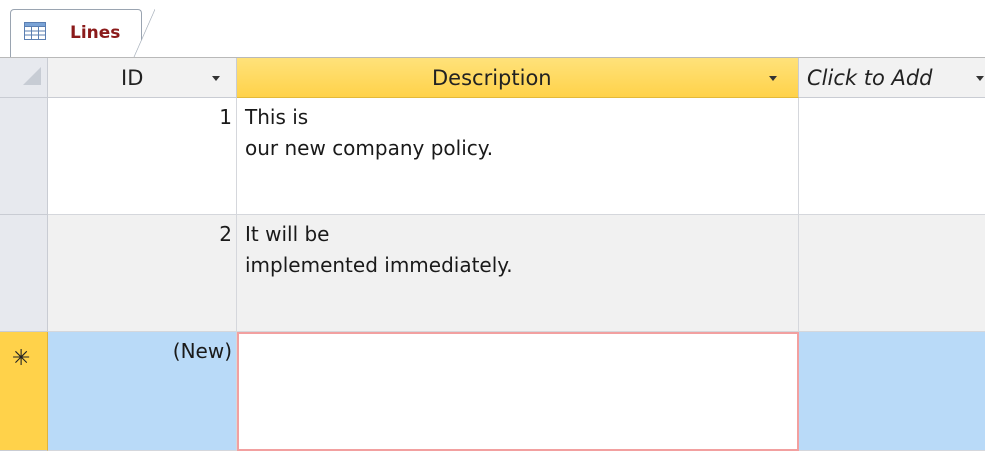 This screenshot has height=451, width=985. I want to click on column-header-click-to-add: Click to Add, so click(892, 78).